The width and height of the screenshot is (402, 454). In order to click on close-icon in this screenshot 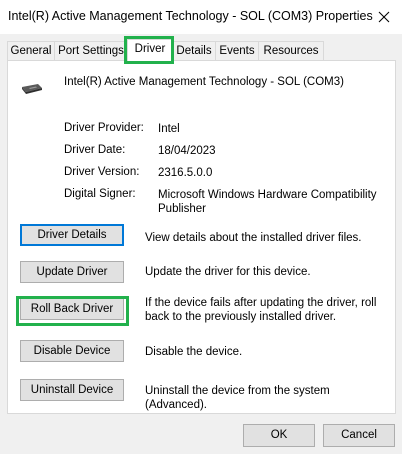, I will do `click(384, 17)`.